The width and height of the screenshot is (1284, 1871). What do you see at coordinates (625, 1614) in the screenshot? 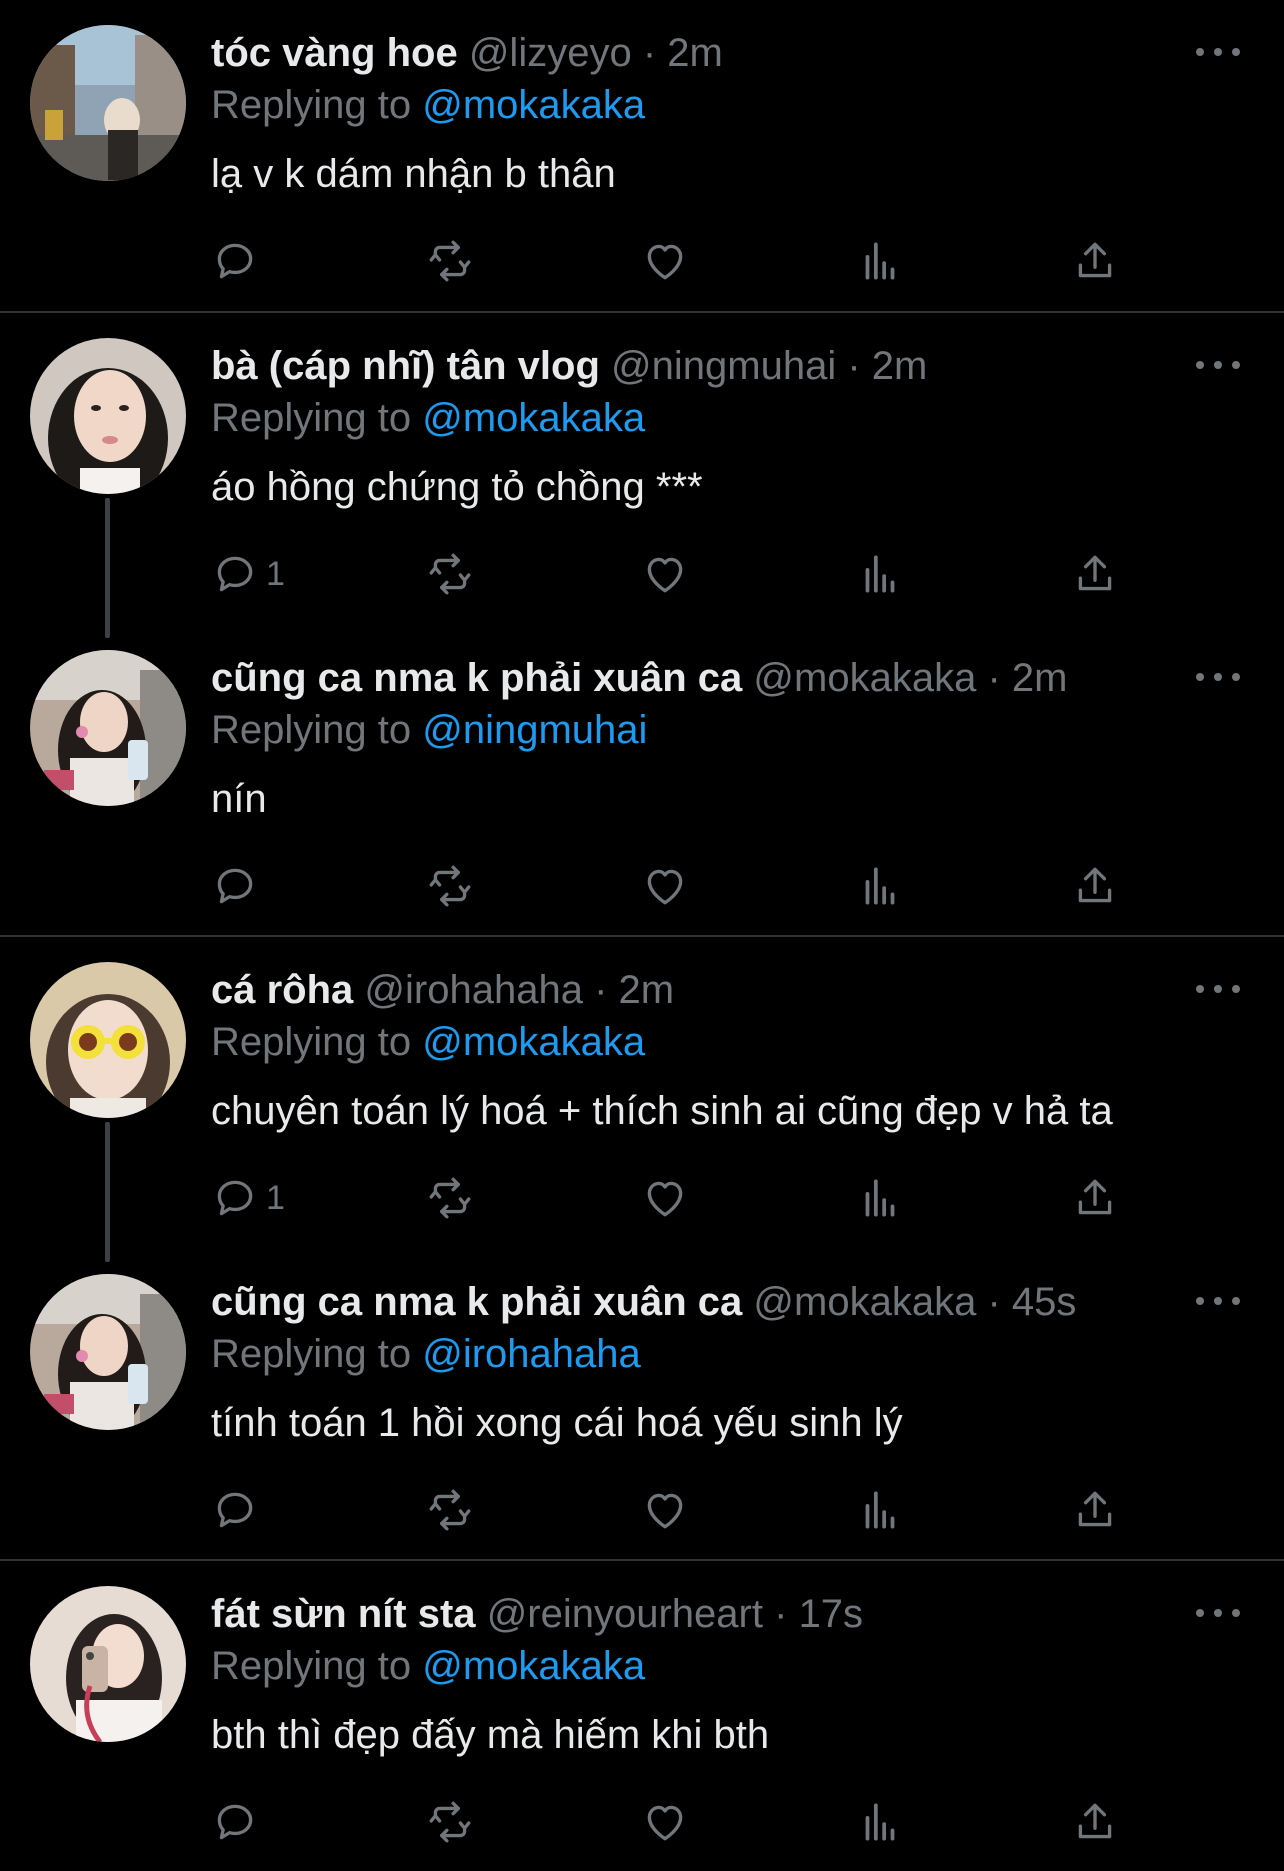
I see `user-handle: @reinyourheart` at bounding box center [625, 1614].